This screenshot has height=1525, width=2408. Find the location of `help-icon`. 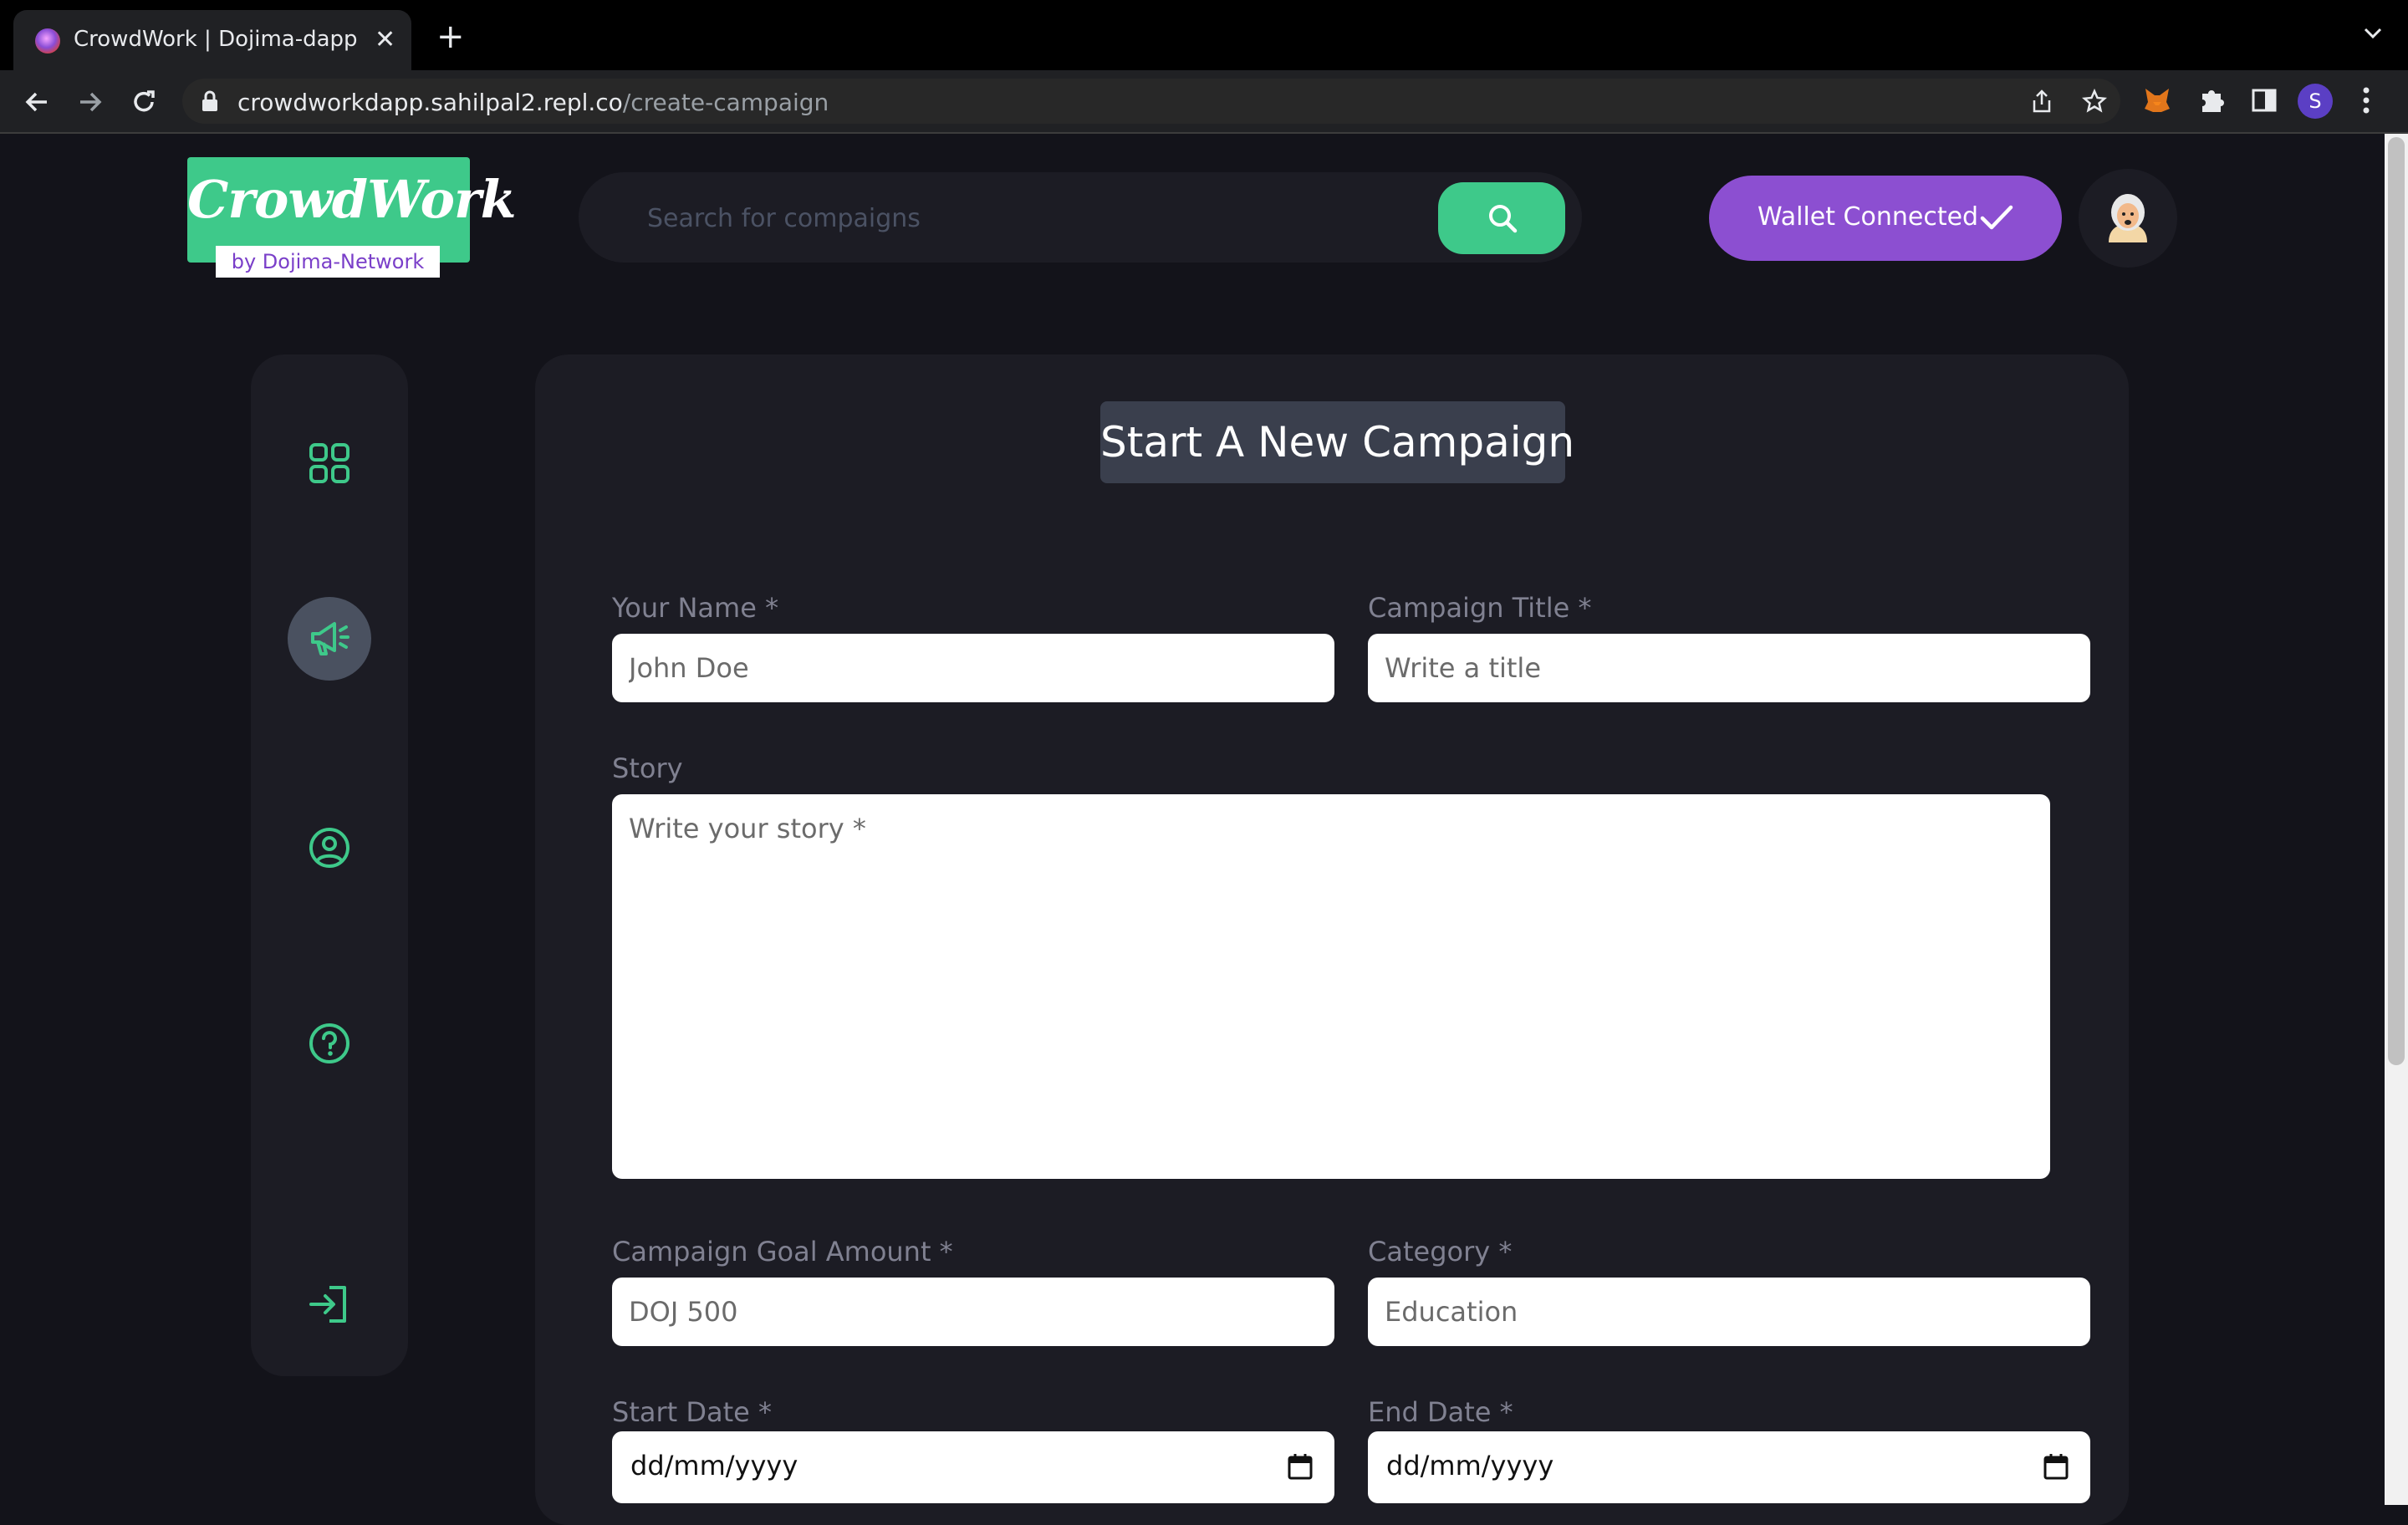

help-icon is located at coordinates (329, 1043).